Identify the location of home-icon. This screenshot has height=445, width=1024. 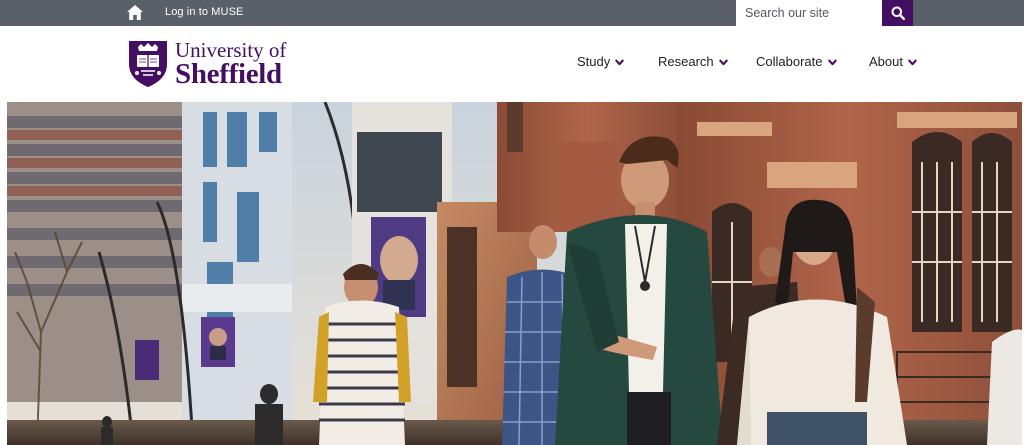
(135, 12).